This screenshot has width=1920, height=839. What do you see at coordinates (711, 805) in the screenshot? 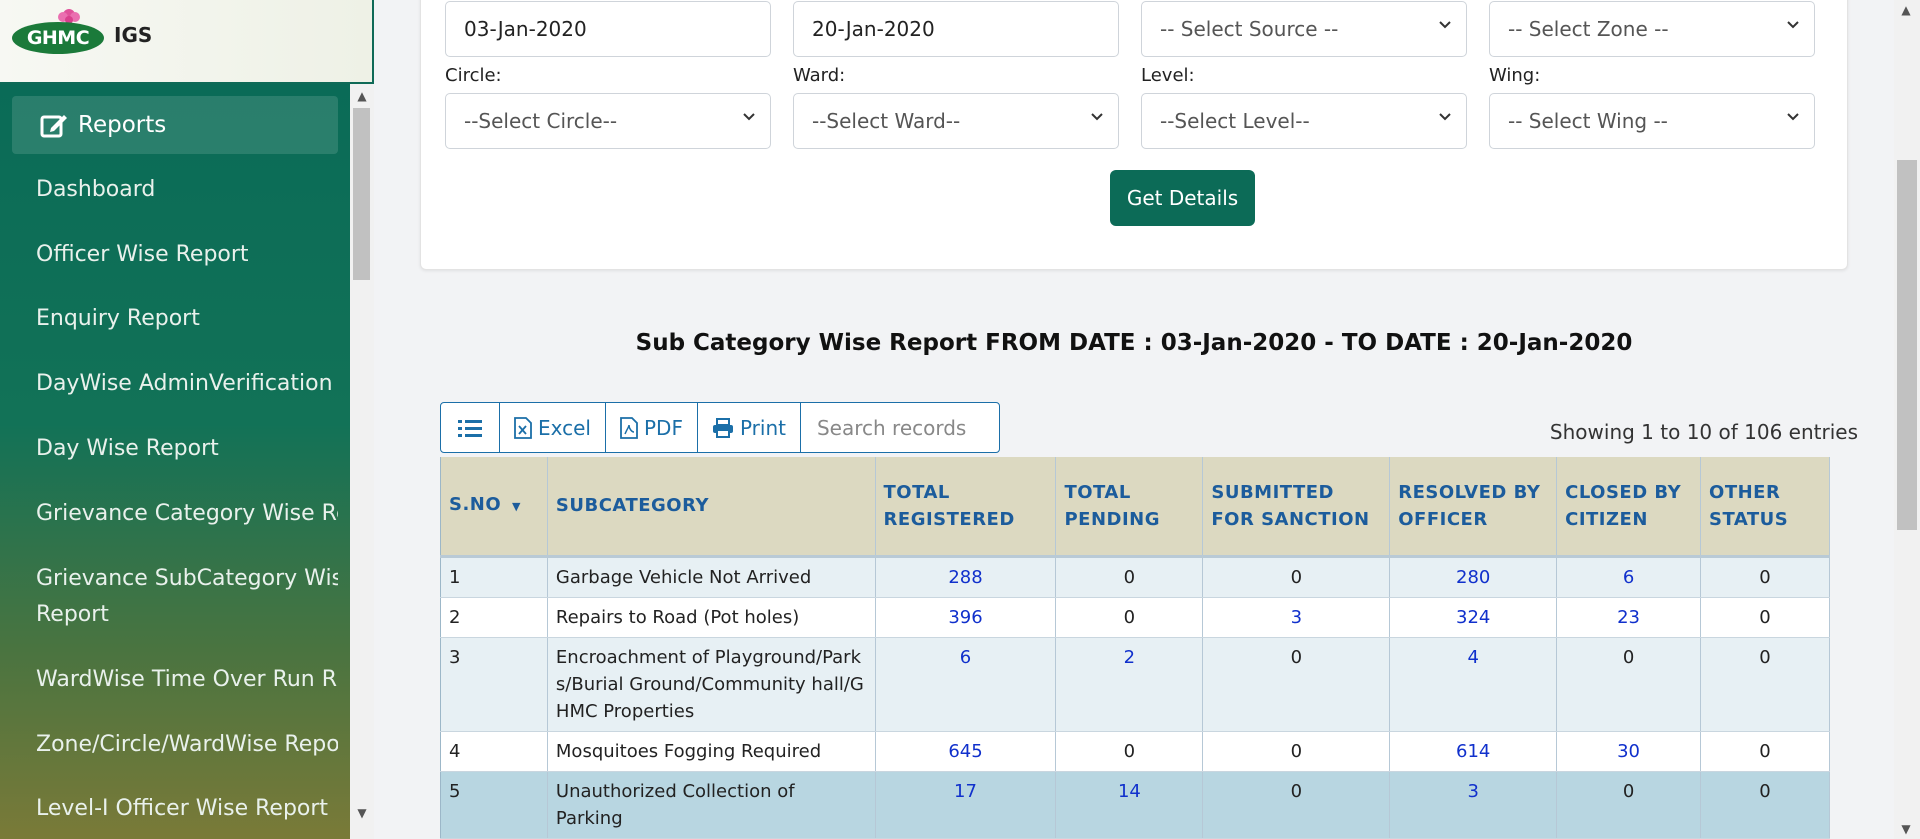
I see `cell-subcategory: Unauthorized Collection of Parking` at bounding box center [711, 805].